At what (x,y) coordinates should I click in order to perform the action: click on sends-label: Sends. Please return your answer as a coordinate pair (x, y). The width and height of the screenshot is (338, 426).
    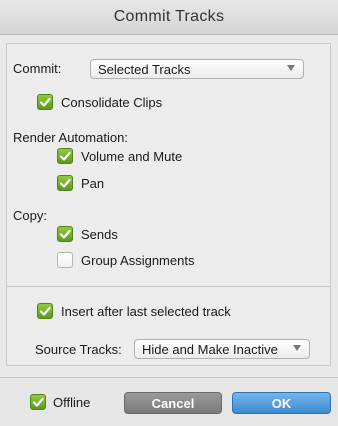
    Looking at the image, I should click on (99, 234).